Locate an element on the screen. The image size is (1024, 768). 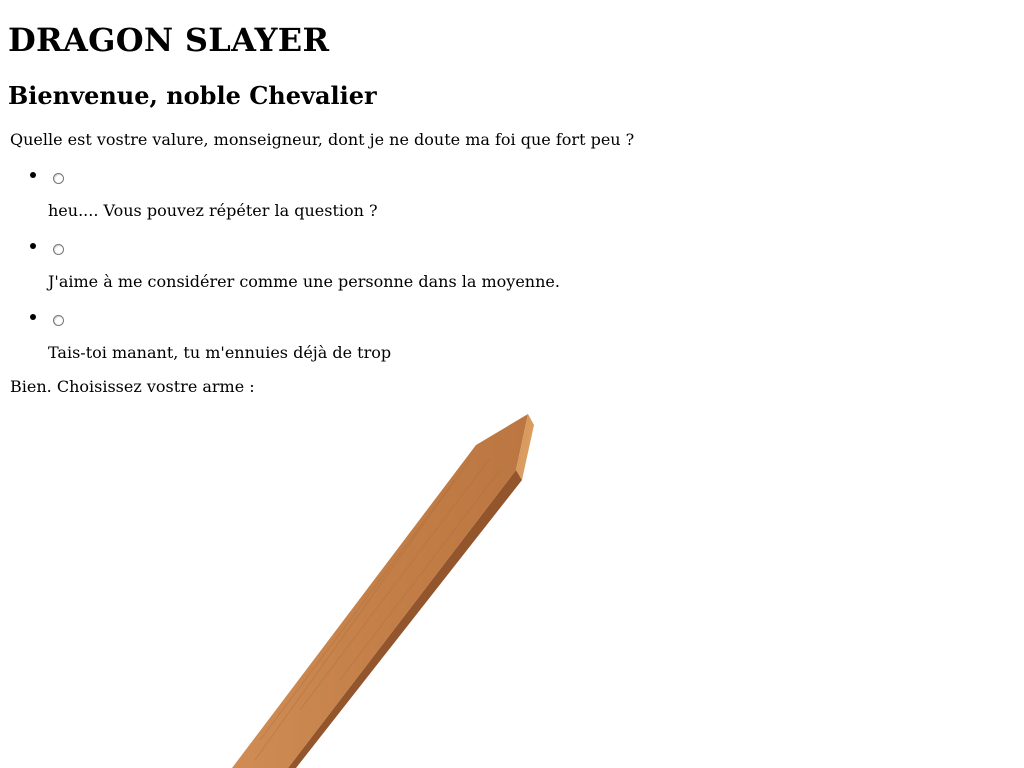
weapon-prompt: Bien. Choisissez vostre arme : is located at coordinates (132, 386).